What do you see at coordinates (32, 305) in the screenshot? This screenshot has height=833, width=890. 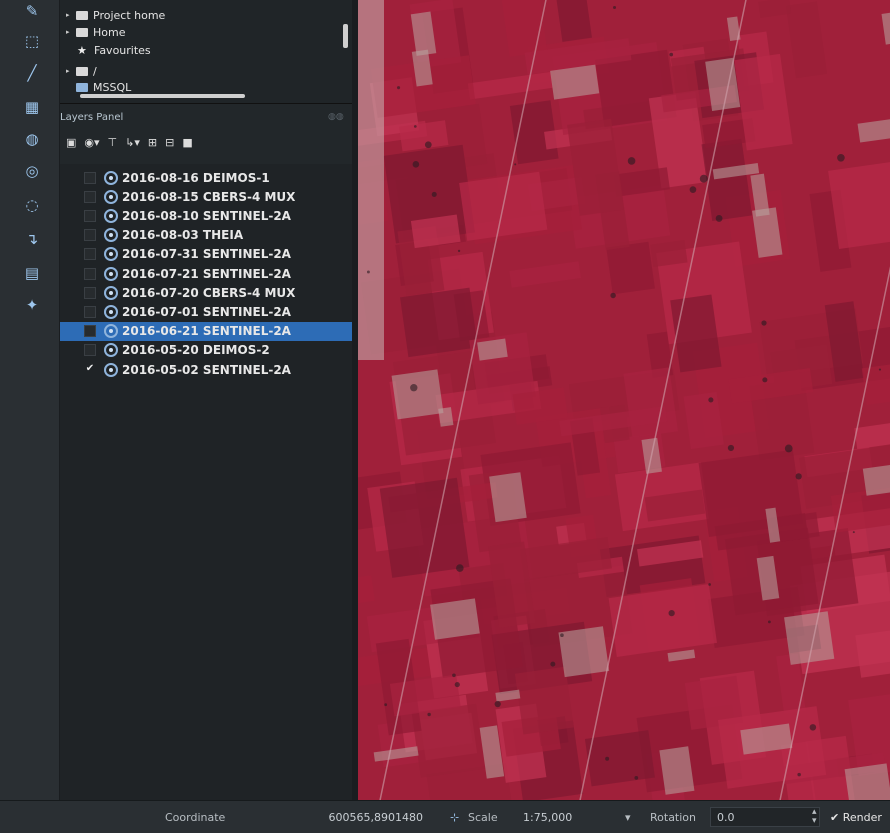 I see `new-layer-icon: ✦` at bounding box center [32, 305].